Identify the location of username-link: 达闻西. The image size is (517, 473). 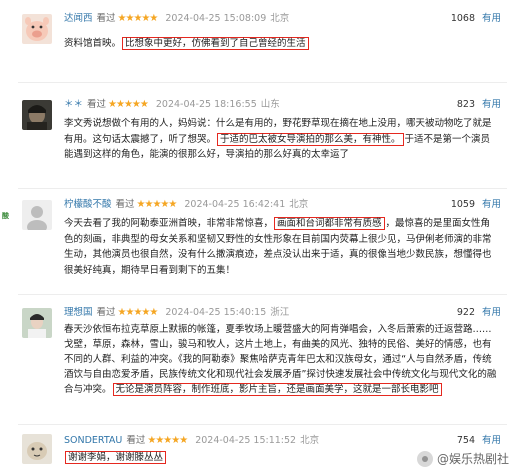
(78, 18).